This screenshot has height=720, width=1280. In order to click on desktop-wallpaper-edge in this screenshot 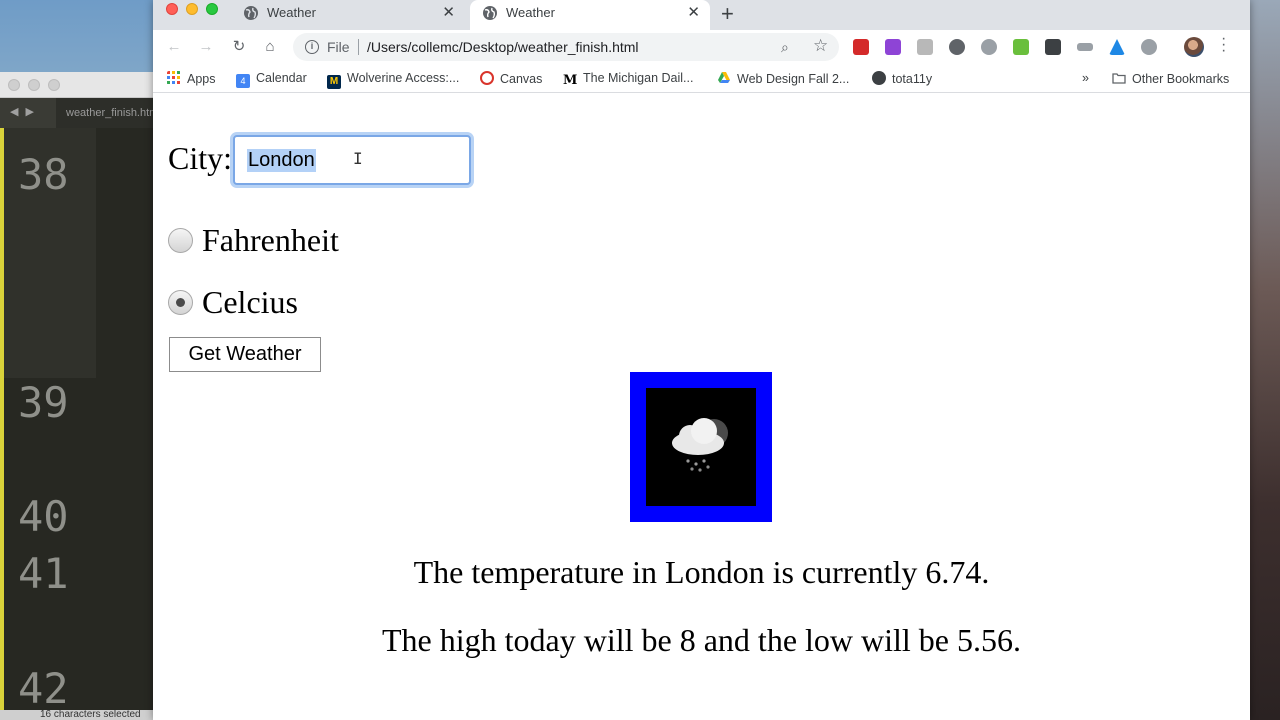, I will do `click(1264, 360)`.